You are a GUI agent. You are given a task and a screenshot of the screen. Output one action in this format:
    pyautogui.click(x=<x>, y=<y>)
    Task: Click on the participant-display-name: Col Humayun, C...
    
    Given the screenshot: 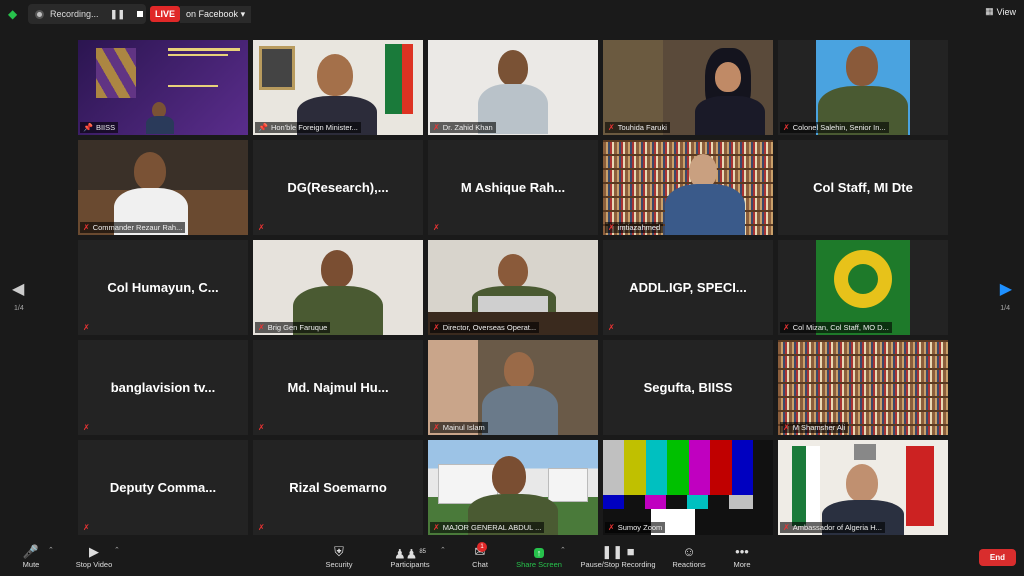 What is the action you would take?
    pyautogui.click(x=163, y=287)
    